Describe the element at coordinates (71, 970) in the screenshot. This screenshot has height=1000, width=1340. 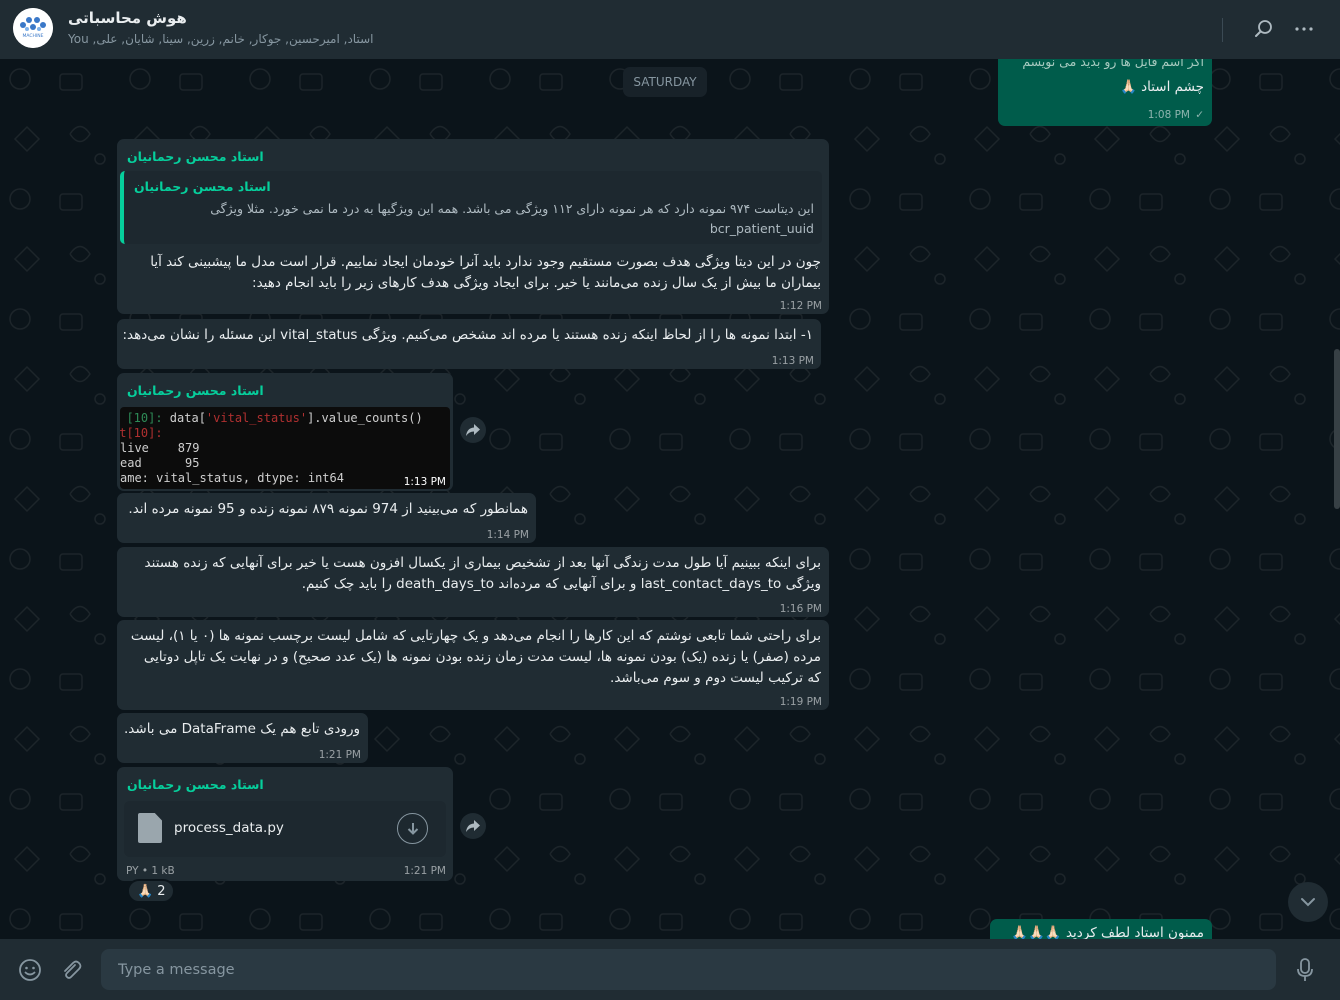
I see `attach-icon` at that location.